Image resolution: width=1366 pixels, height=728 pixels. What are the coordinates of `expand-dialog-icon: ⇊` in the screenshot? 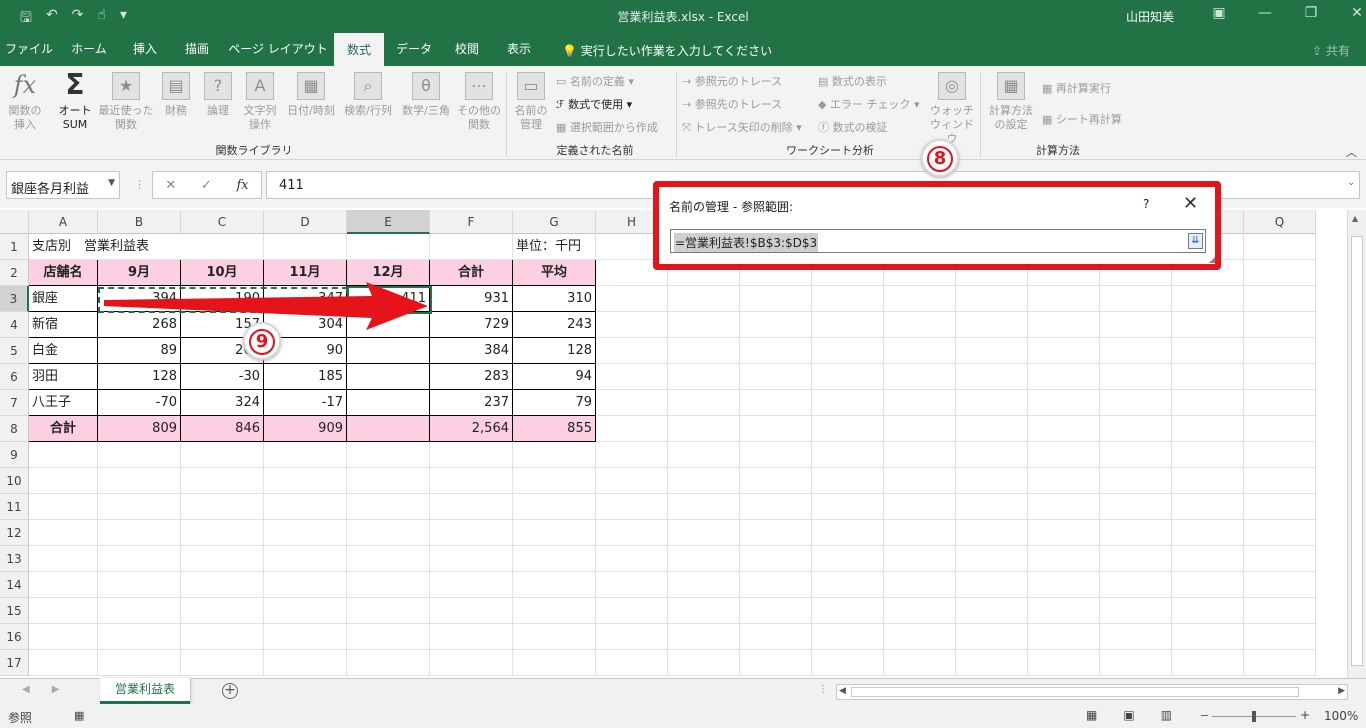 It's located at (1195, 241).